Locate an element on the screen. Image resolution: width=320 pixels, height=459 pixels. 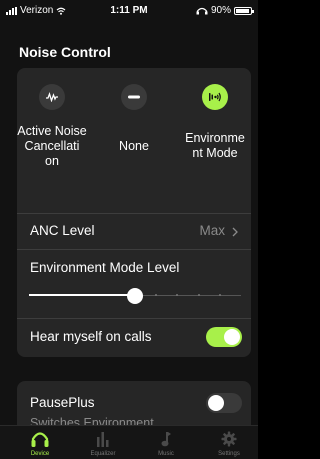
music-note-icon is located at coordinates (166, 439).